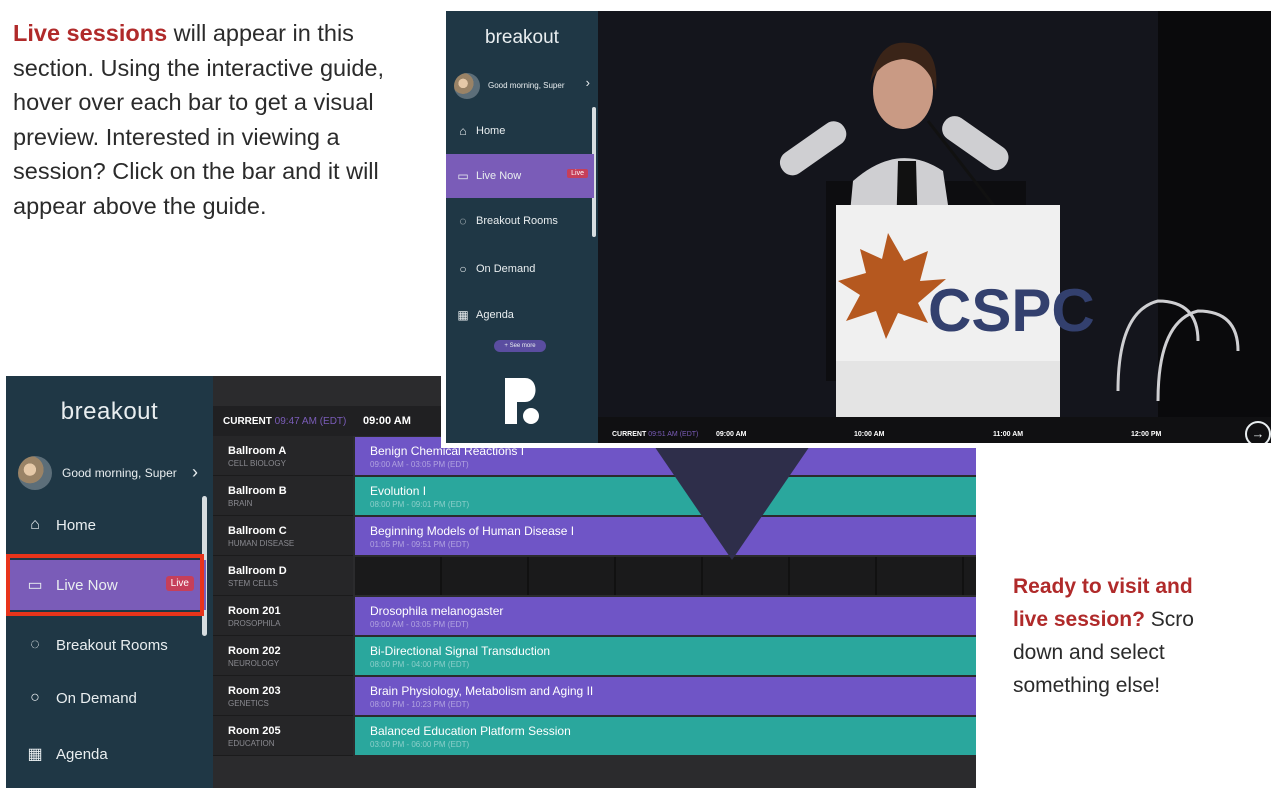 This screenshot has width=1276, height=788. Describe the element at coordinates (257, 531) in the screenshot. I see `room-name: Ballroom C` at that location.